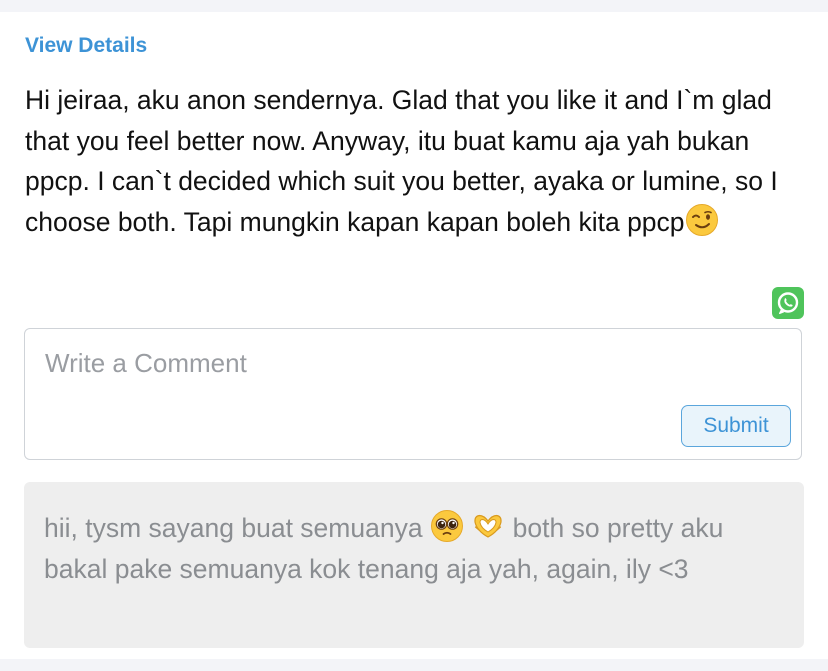  What do you see at coordinates (736, 426) in the screenshot?
I see `submit-button: Submit` at bounding box center [736, 426].